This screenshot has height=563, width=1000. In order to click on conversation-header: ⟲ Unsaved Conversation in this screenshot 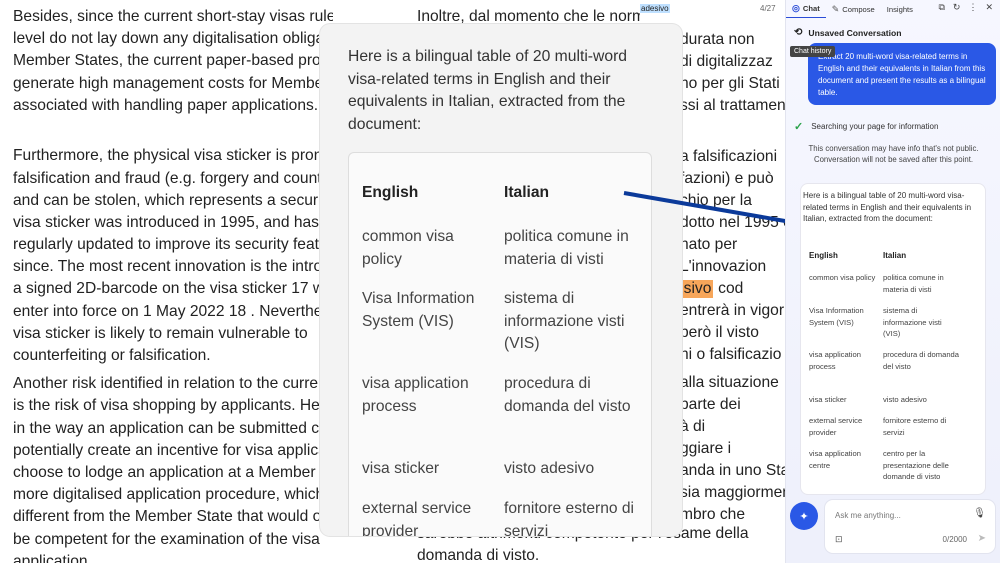, I will do `click(848, 32)`.